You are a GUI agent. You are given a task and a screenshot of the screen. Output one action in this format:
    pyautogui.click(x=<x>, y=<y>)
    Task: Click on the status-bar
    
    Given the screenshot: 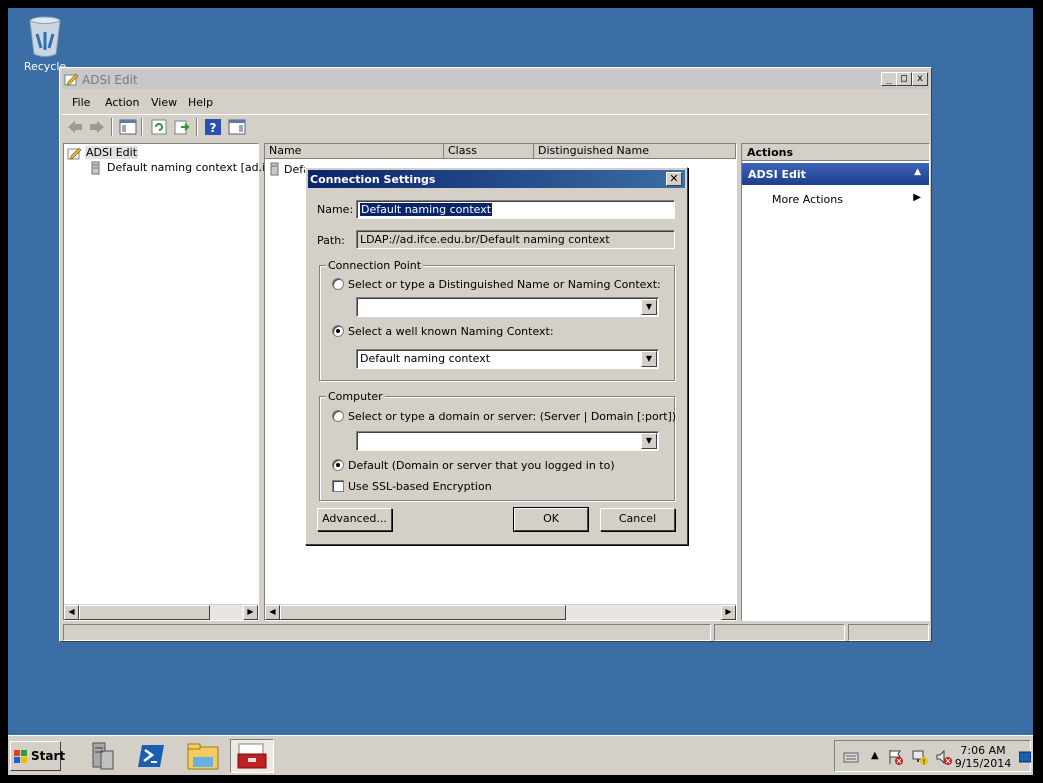 What is the action you would take?
    pyautogui.click(x=496, y=633)
    